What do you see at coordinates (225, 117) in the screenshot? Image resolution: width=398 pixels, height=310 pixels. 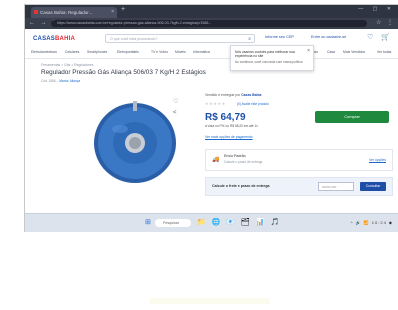 I see `product-price: R$ 64,79` at bounding box center [225, 117].